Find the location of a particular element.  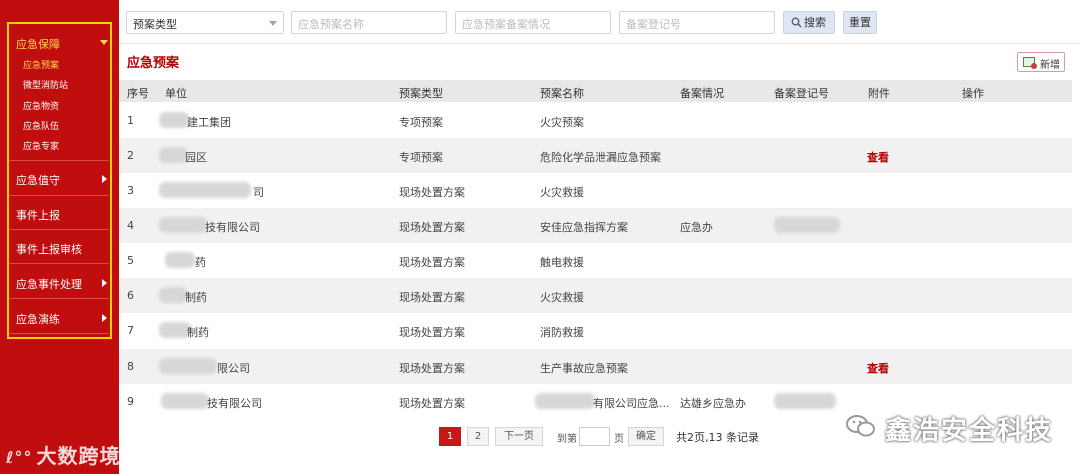

cell-filing: 应急办 is located at coordinates (696, 227).